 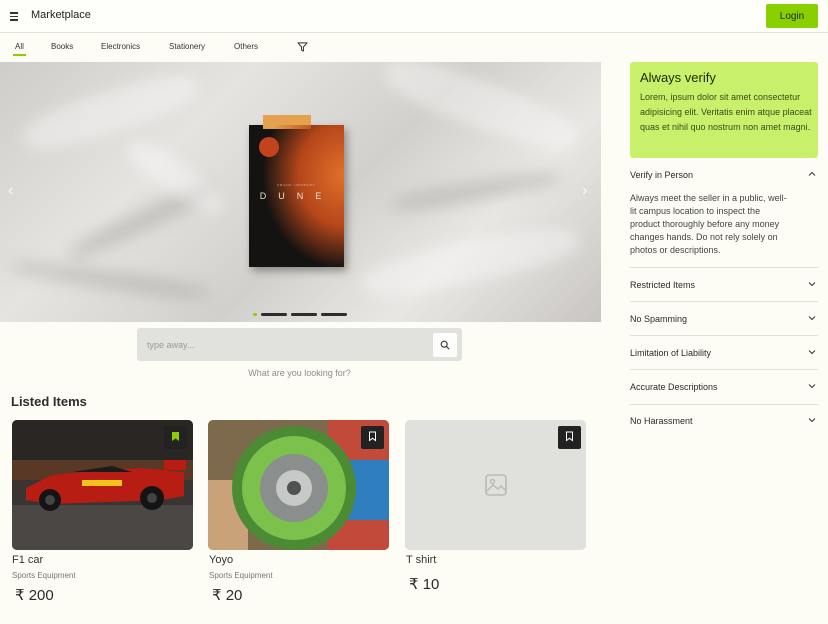 I want to click on search-input, so click(x=282, y=344).